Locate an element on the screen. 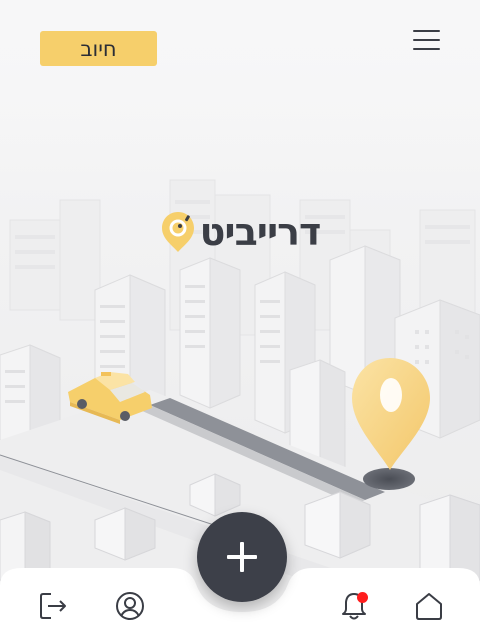 This screenshot has height=640, width=480. charge-button: חיוב is located at coordinates (98, 48).